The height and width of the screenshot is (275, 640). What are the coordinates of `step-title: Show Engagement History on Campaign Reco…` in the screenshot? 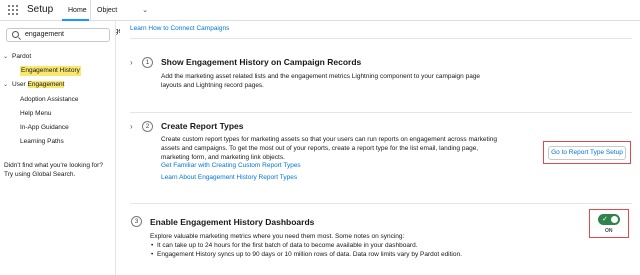 It's located at (261, 62).